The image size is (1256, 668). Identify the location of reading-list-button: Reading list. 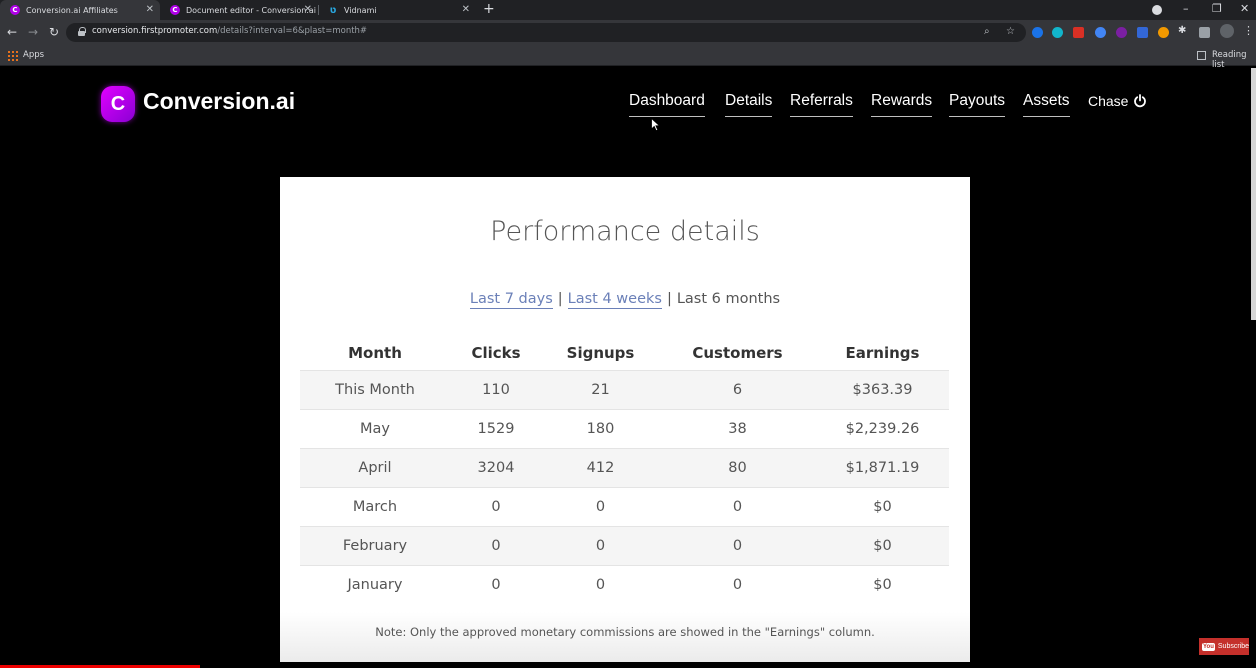
(1234, 60).